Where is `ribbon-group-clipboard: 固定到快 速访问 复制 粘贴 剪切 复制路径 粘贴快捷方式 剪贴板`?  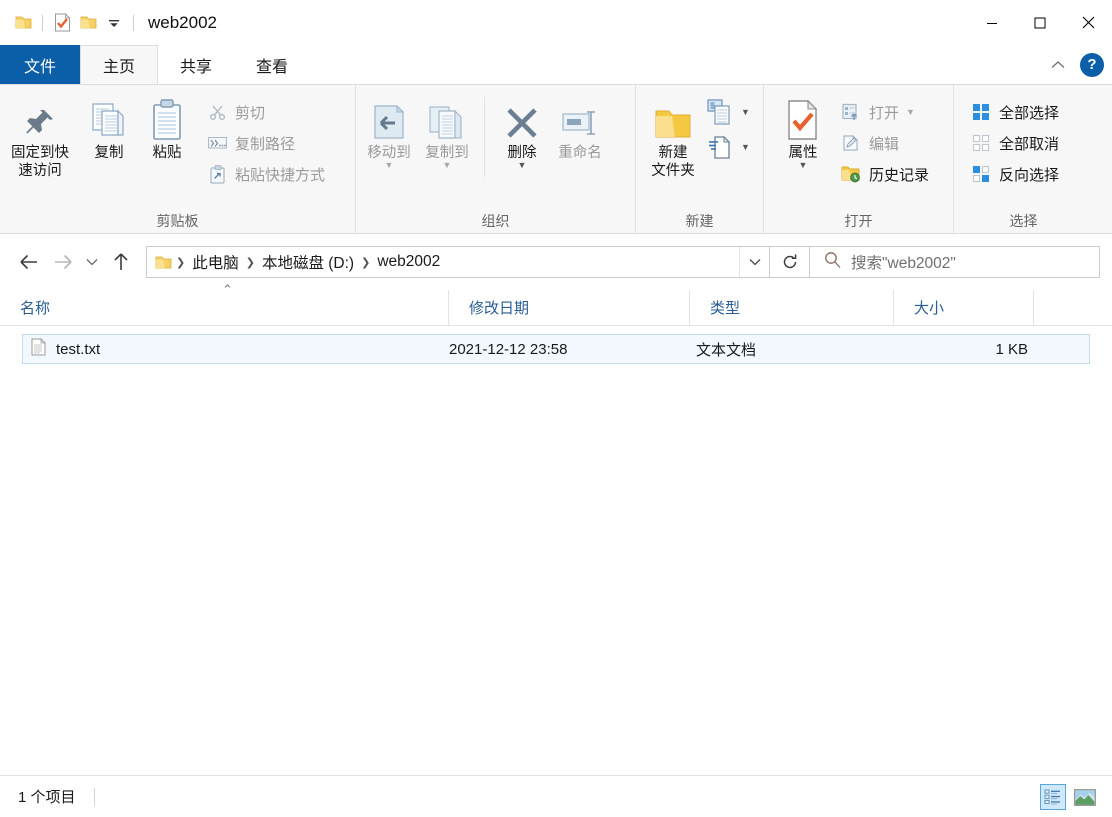
ribbon-group-clipboard: 固定到快 速访问 复制 粘贴 剪切 复制路径 粘贴快捷方式 剪贴板 is located at coordinates (177, 159).